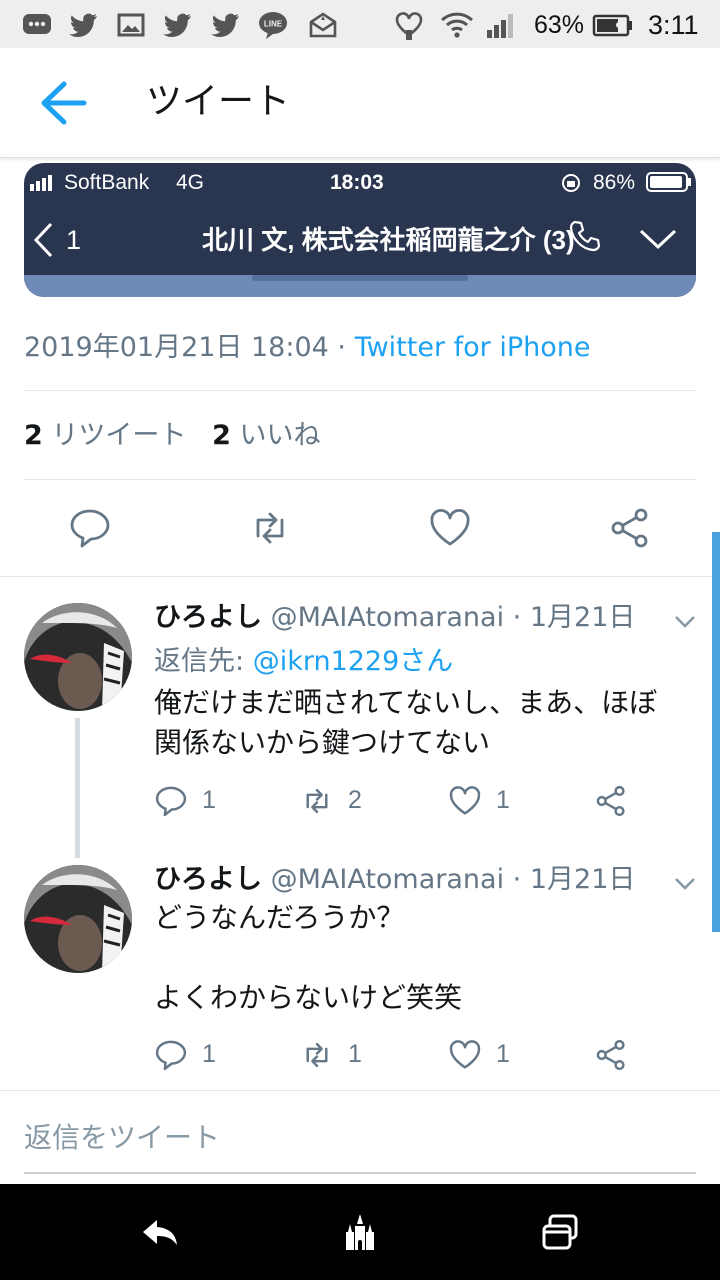 The image size is (720, 1280). Describe the element at coordinates (457, 25) in the screenshot. I see `wifi-icon` at that location.